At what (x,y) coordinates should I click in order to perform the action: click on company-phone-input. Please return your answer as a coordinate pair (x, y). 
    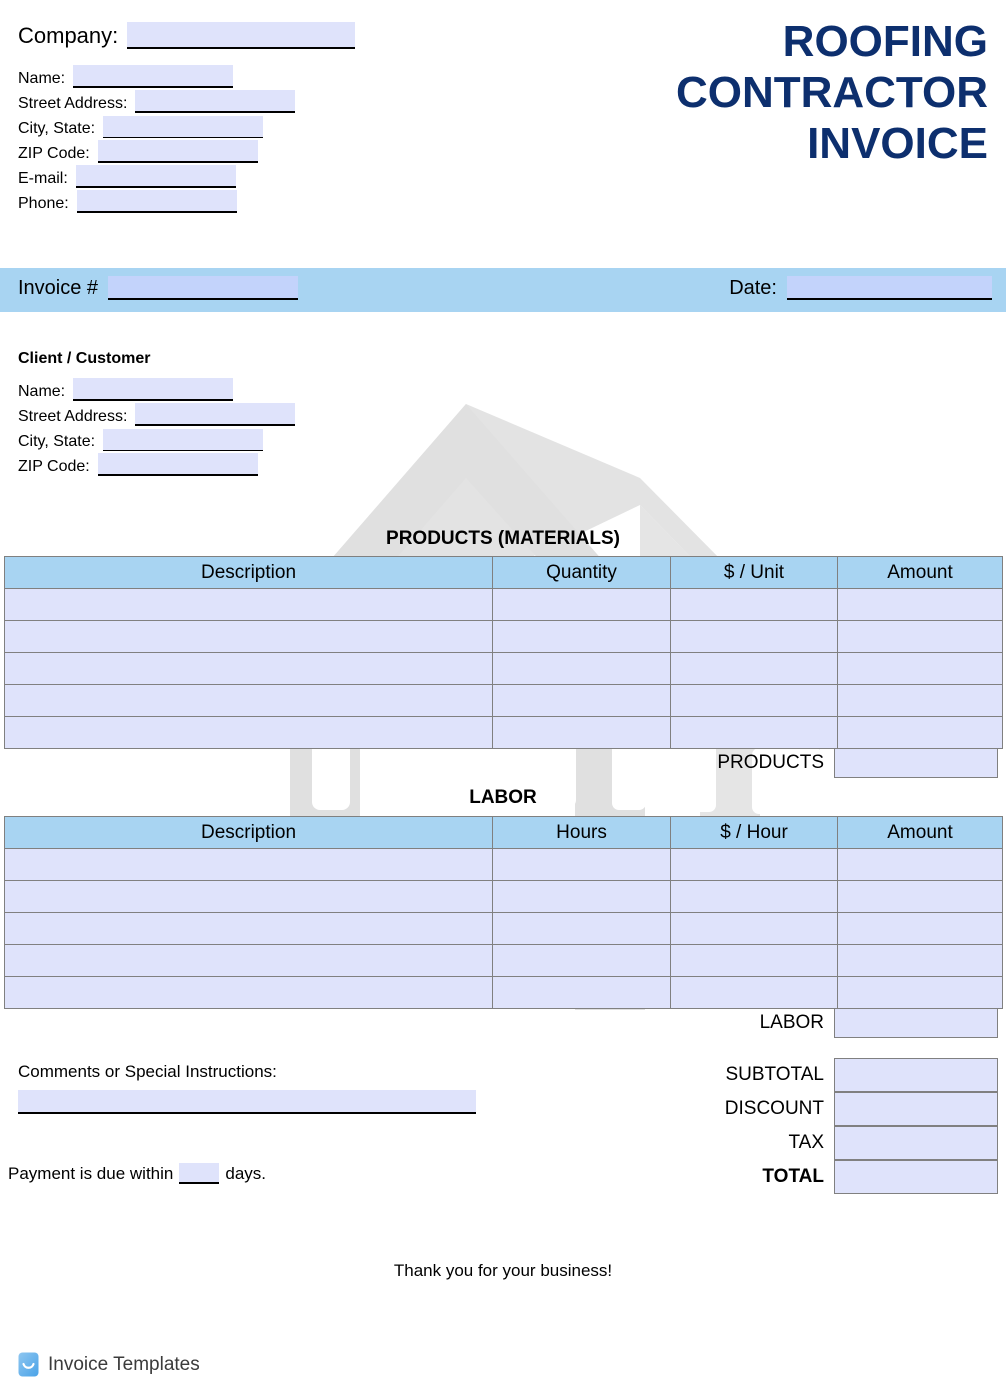
    Looking at the image, I should click on (156, 201).